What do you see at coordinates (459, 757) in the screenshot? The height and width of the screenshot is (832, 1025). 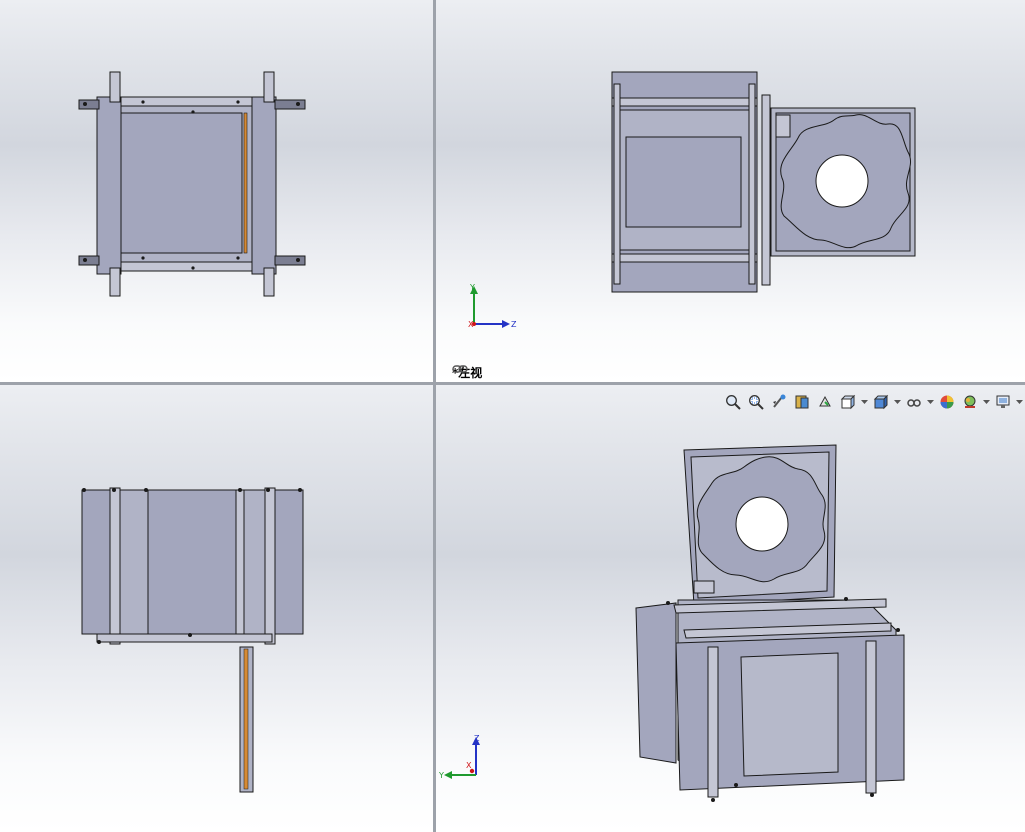 I see `axis-triad: Z Y X` at bounding box center [459, 757].